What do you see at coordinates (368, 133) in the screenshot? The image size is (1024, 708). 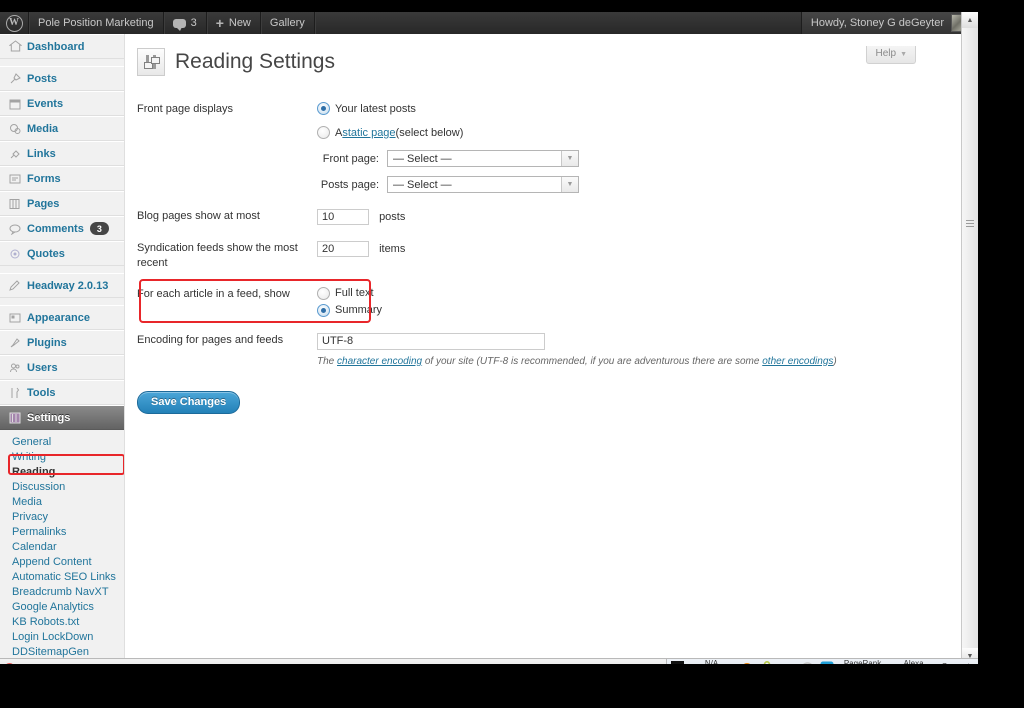 I see `static-page-link: static page` at bounding box center [368, 133].